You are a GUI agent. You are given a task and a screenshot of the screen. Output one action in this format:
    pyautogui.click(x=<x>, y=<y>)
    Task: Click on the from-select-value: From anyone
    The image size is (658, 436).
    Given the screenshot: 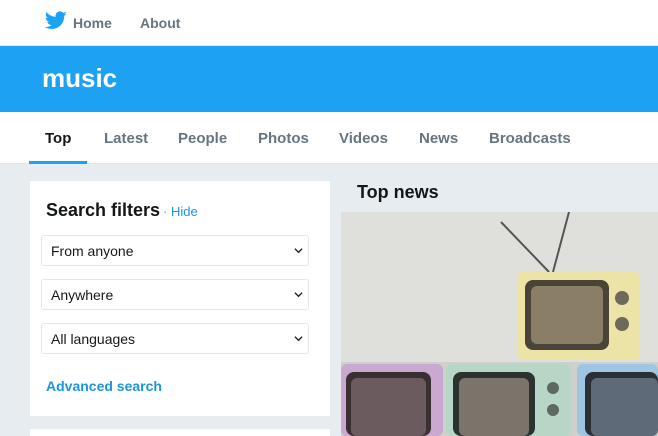 What is the action you would take?
    pyautogui.click(x=92, y=251)
    